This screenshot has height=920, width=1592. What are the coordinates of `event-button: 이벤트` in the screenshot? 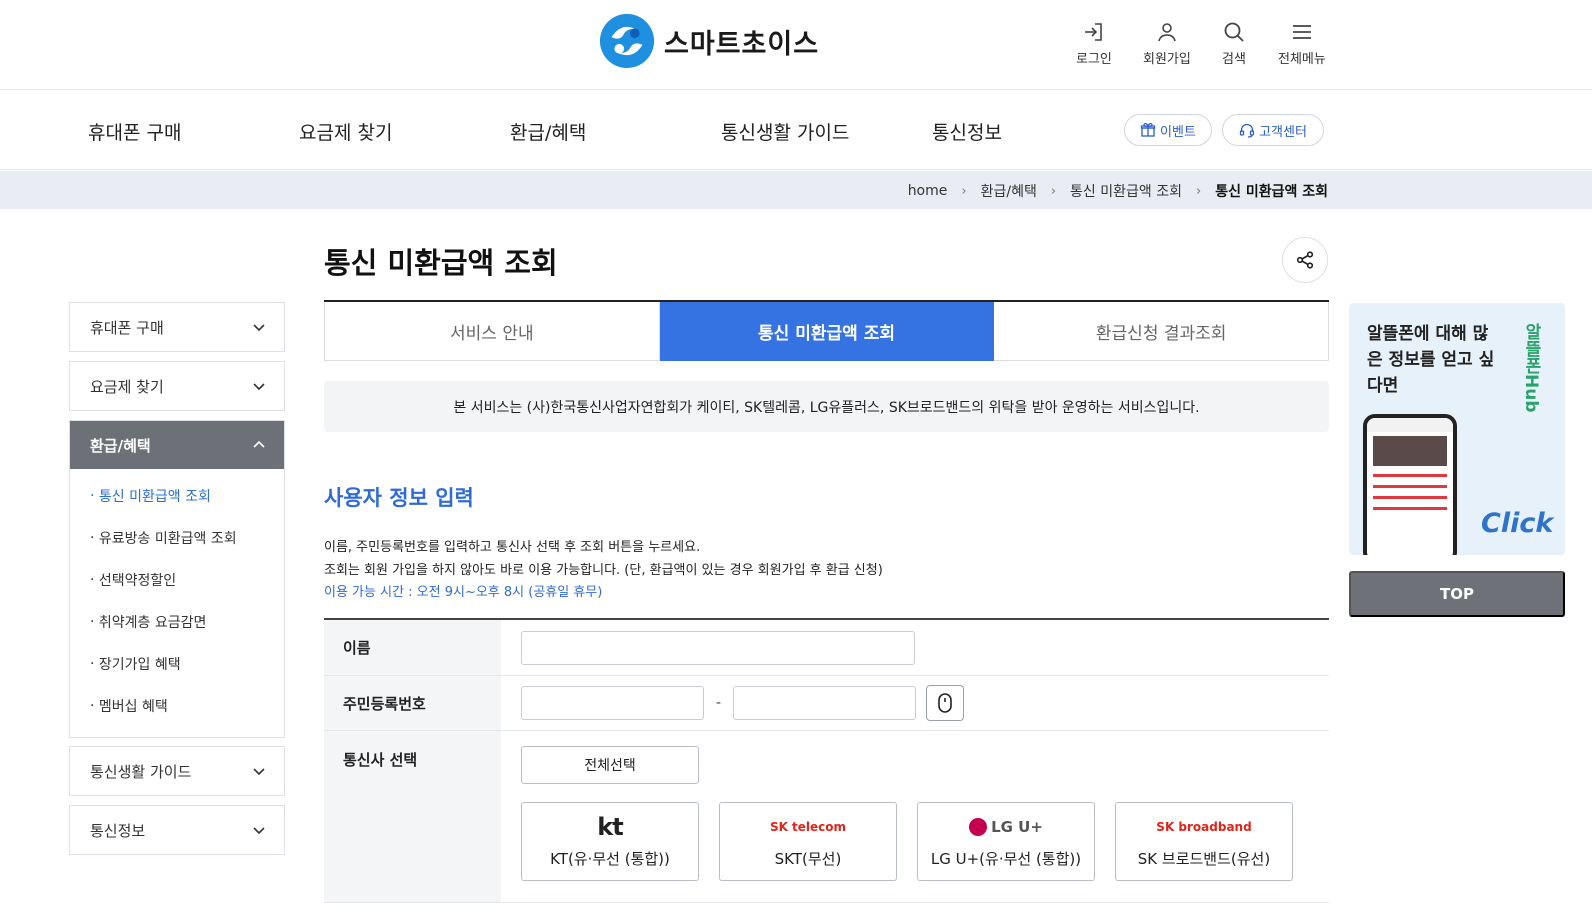 It's located at (1168, 130).